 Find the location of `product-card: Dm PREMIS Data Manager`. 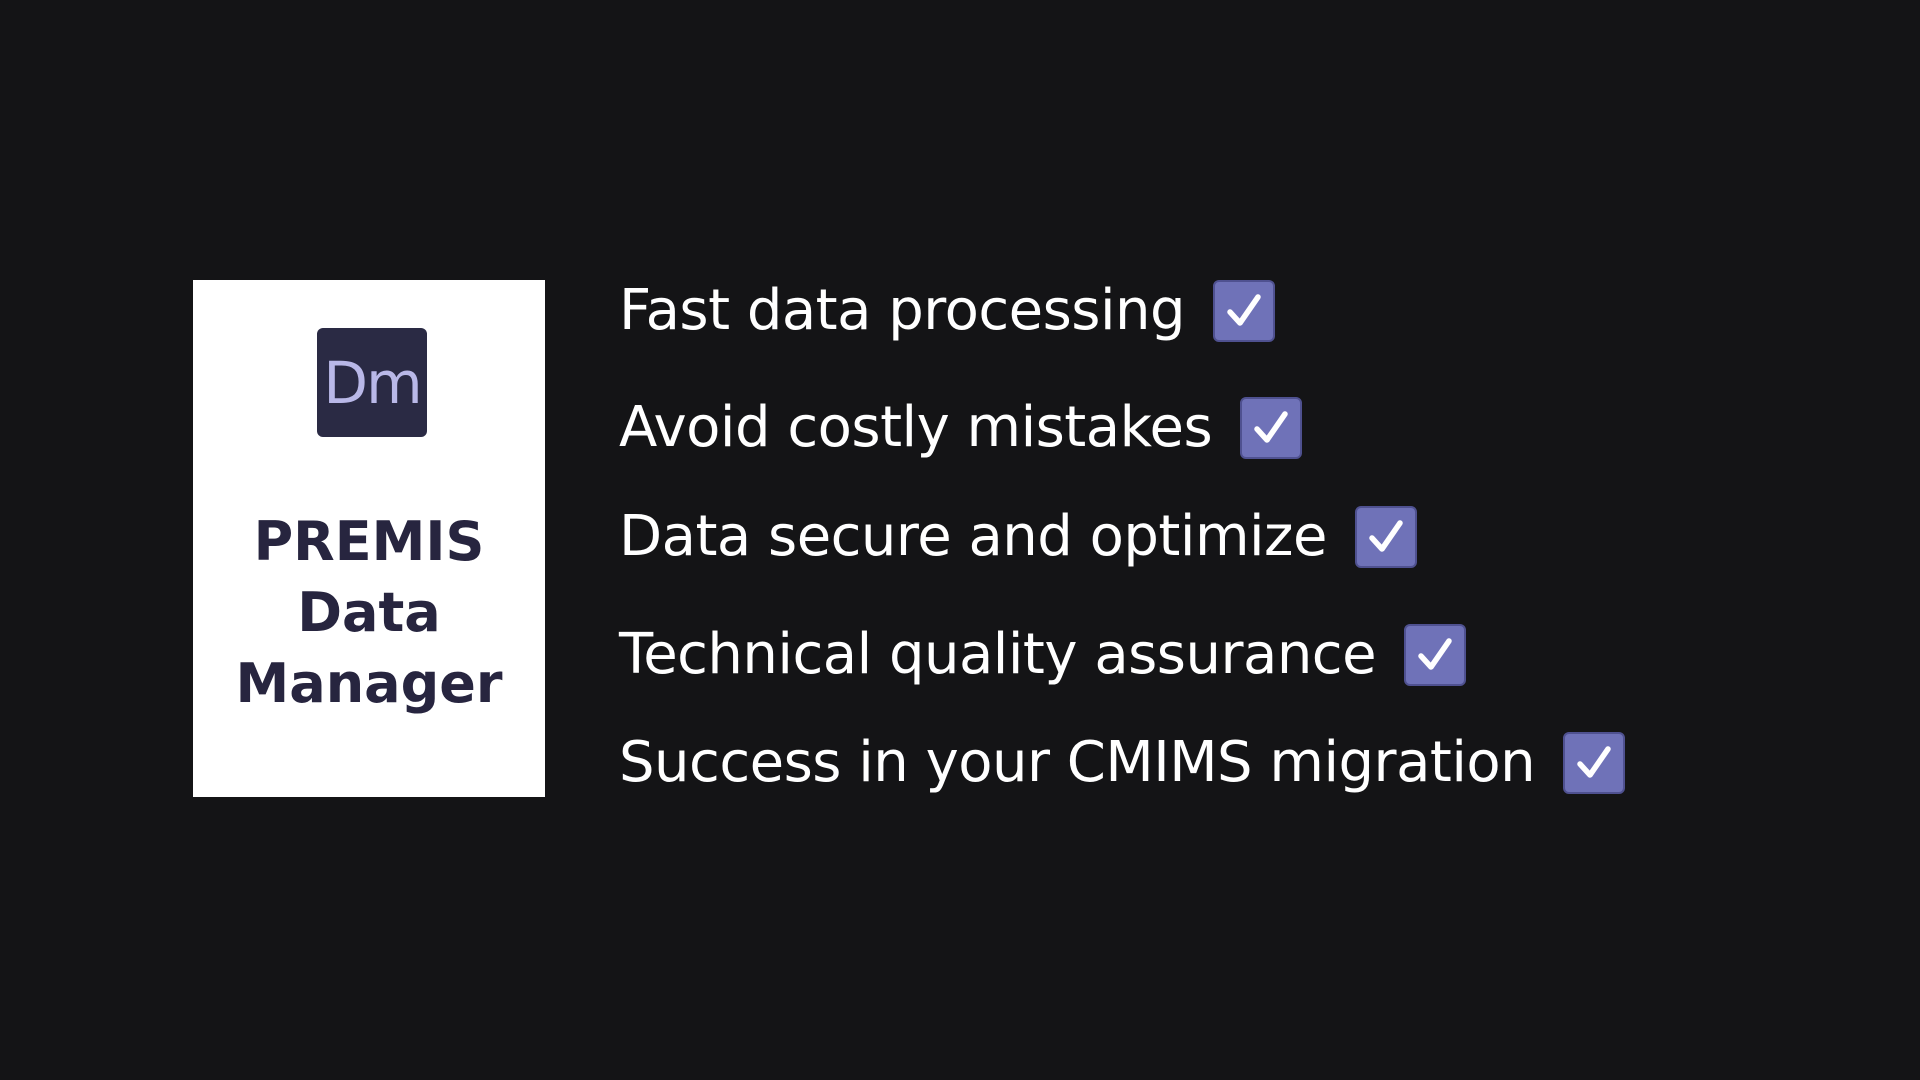

product-card: Dm PREMIS Data Manager is located at coordinates (369, 538).